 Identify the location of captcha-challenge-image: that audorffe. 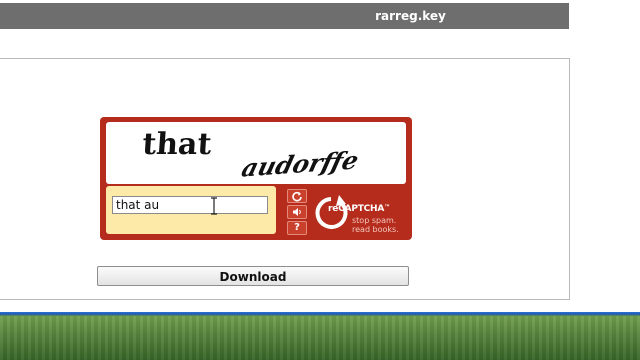
(256, 153).